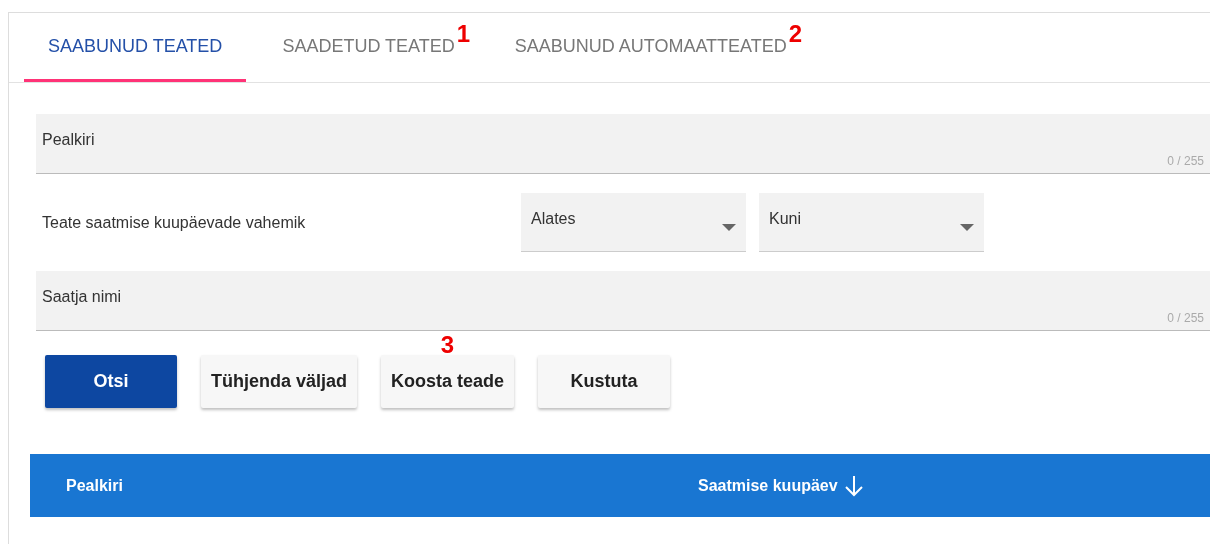  Describe the element at coordinates (135, 47) in the screenshot. I see `tab: SAABUNUD TEATED` at that location.